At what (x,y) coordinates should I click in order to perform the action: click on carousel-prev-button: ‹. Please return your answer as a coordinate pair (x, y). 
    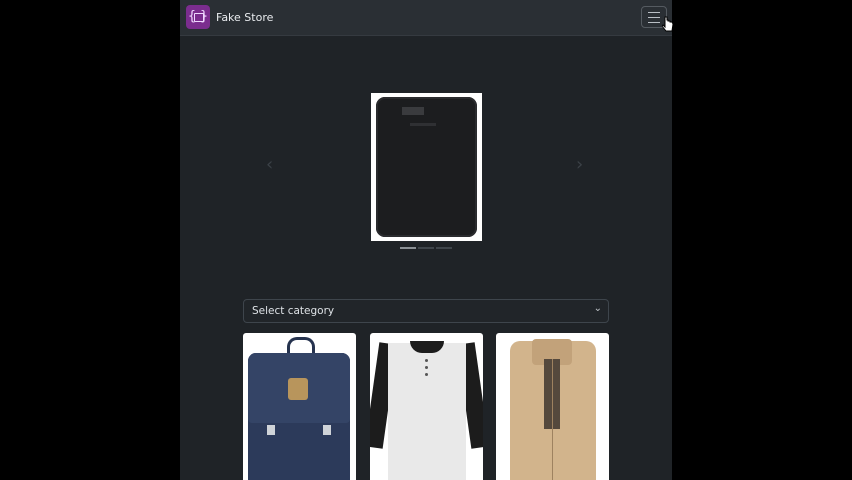
    Looking at the image, I should click on (269, 164).